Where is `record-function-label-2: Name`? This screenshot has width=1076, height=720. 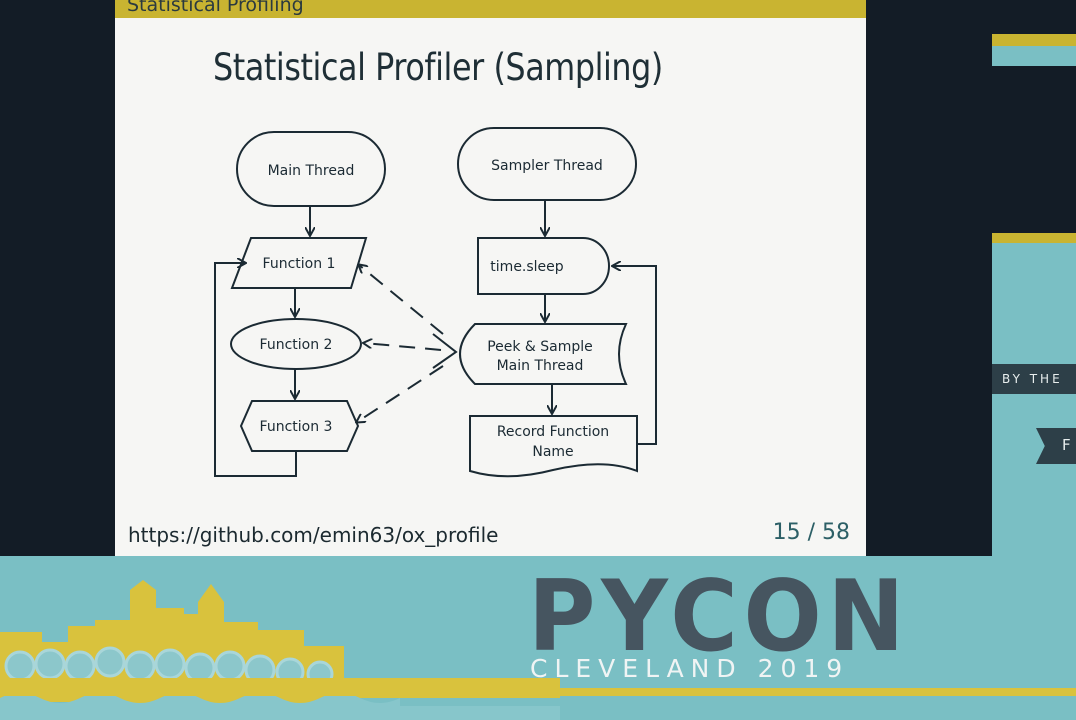
record-function-label-2: Name is located at coordinates (552, 452).